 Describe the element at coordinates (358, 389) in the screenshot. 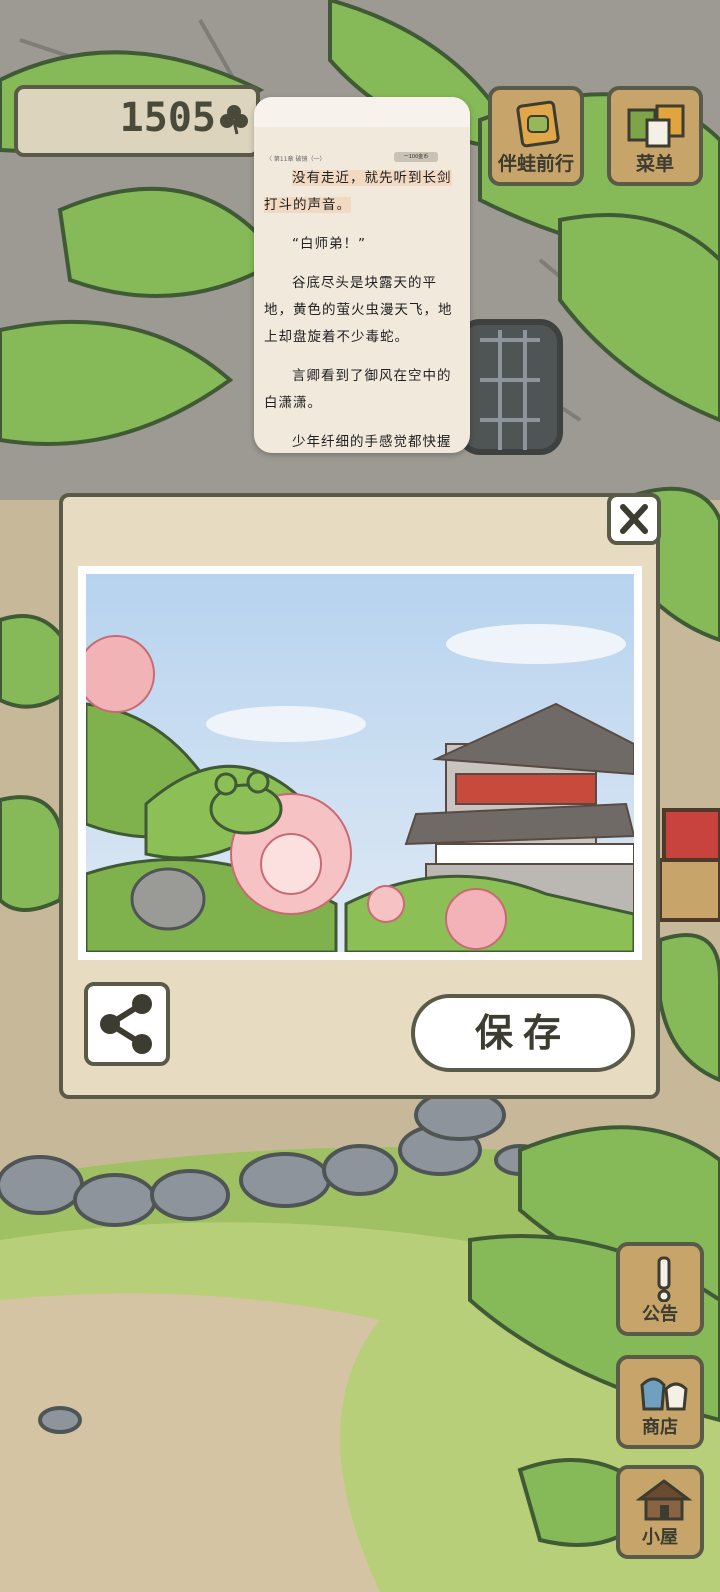

I see `reader-paragraph: 言卿看到了御风在空中的白潇潇。` at that location.